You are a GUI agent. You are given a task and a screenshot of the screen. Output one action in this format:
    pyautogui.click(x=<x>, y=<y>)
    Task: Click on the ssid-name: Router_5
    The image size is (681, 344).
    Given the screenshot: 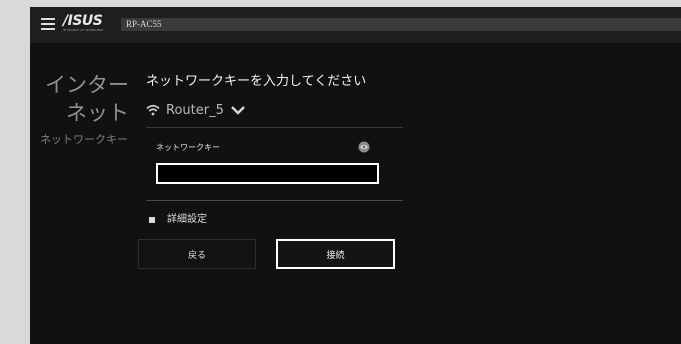 What is the action you would take?
    pyautogui.click(x=195, y=110)
    